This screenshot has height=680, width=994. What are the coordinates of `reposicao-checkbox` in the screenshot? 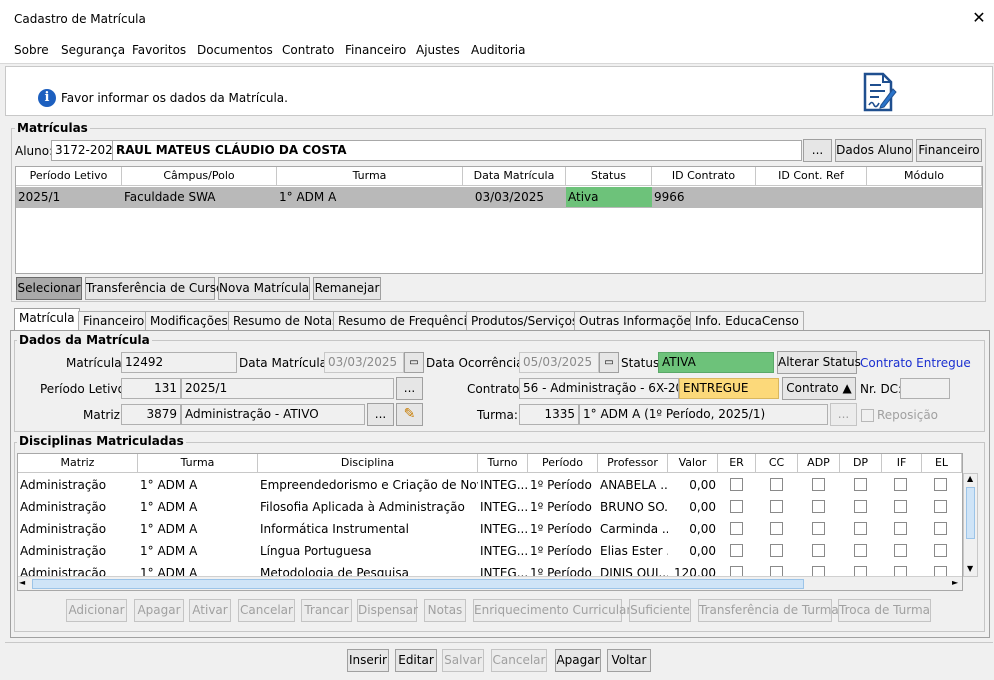 It's located at (867, 415).